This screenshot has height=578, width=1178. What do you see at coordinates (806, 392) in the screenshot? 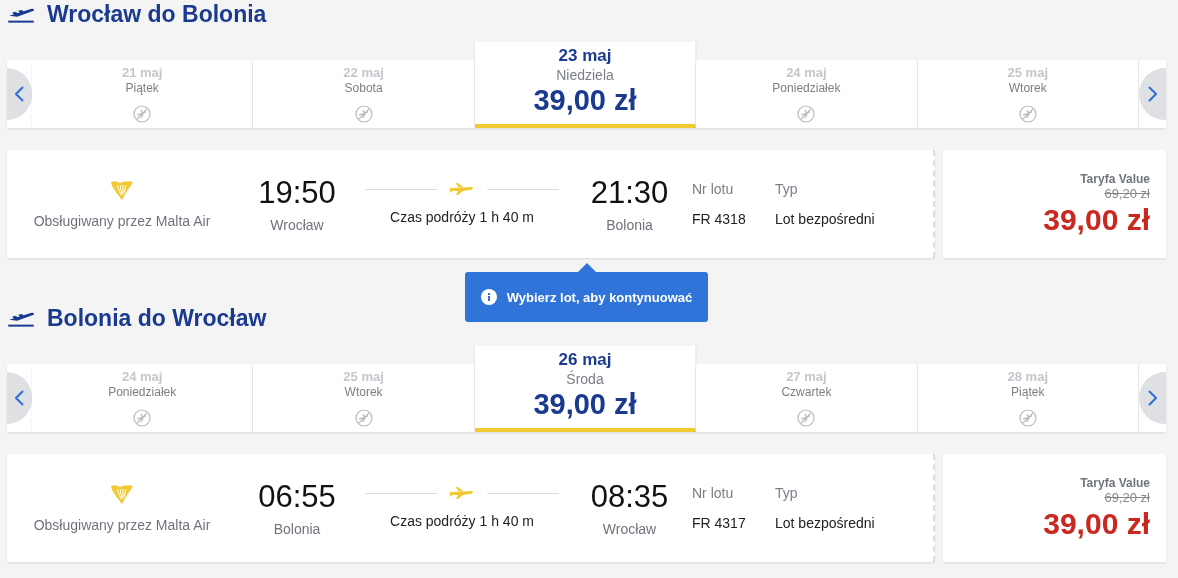
I see `weekday-label: Czwartek` at bounding box center [806, 392].